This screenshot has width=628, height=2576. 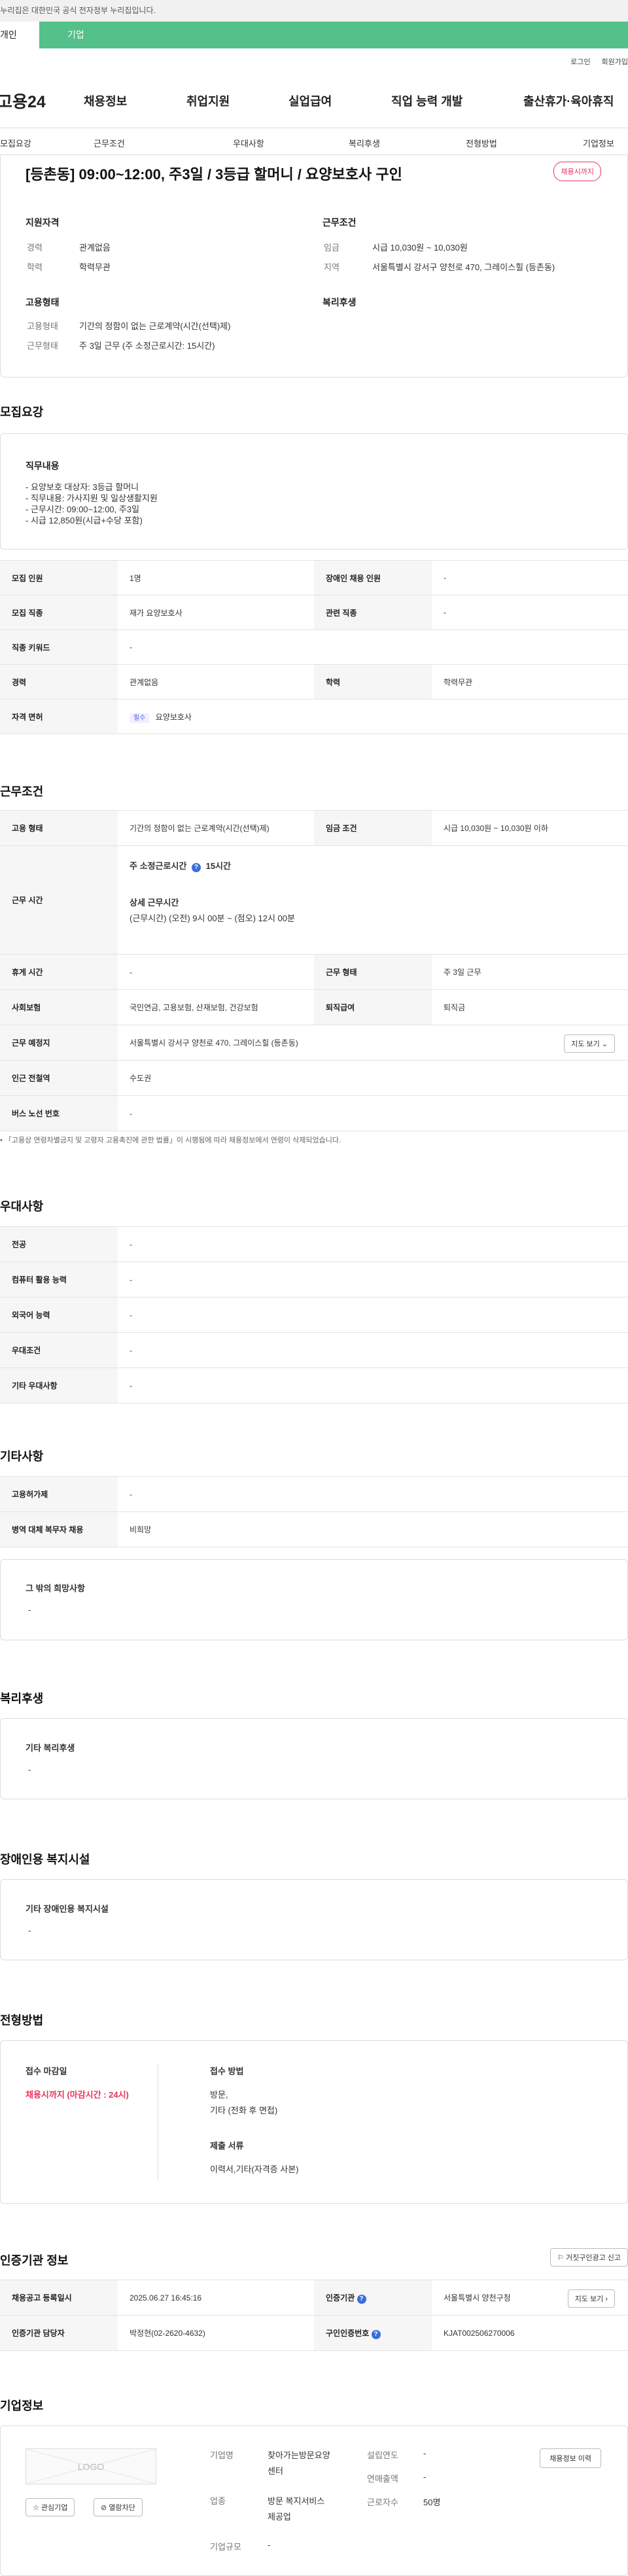 What do you see at coordinates (8, 34) in the screenshot?
I see `tab-individual-label: 개인` at bounding box center [8, 34].